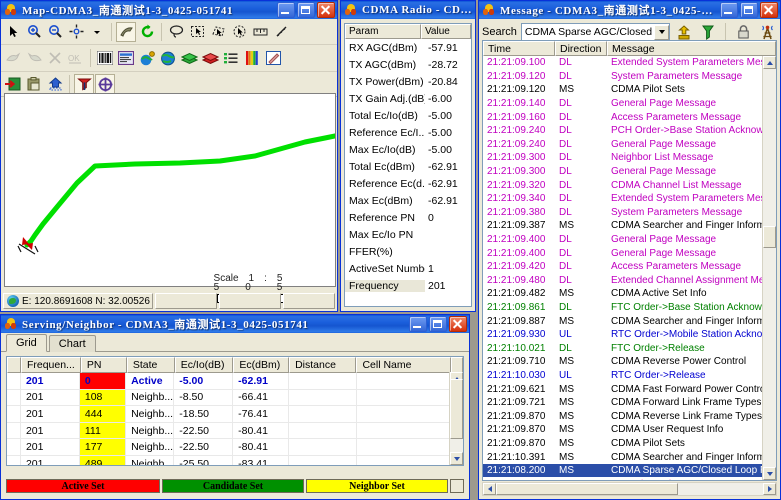  What do you see at coordinates (261, 365) in the screenshot?
I see `serving-col-ec: Ec(dBm)` at bounding box center [261, 365].